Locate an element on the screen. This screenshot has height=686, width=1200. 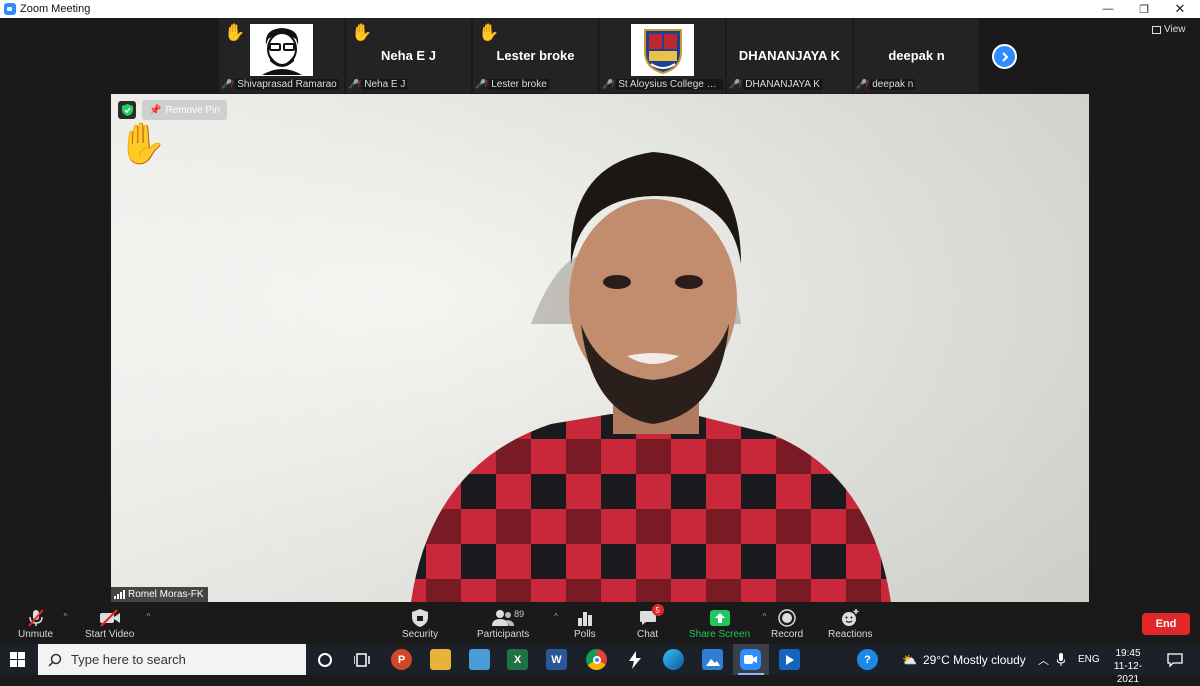
participant-label: DHANANJAYA K is located at coordinates (782, 84).